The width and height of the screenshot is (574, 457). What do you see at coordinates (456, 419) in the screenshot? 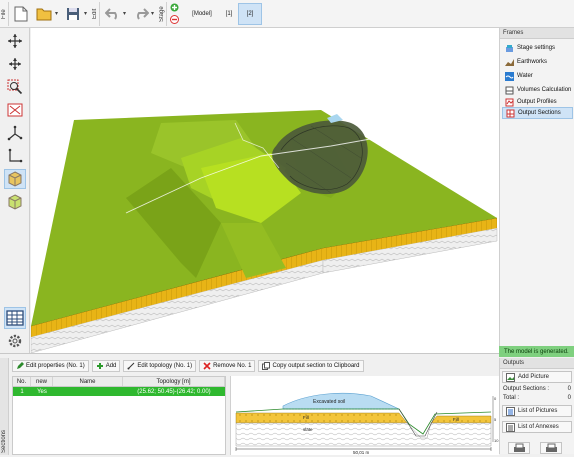
I see `fill-text-right: Fill` at bounding box center [456, 419].